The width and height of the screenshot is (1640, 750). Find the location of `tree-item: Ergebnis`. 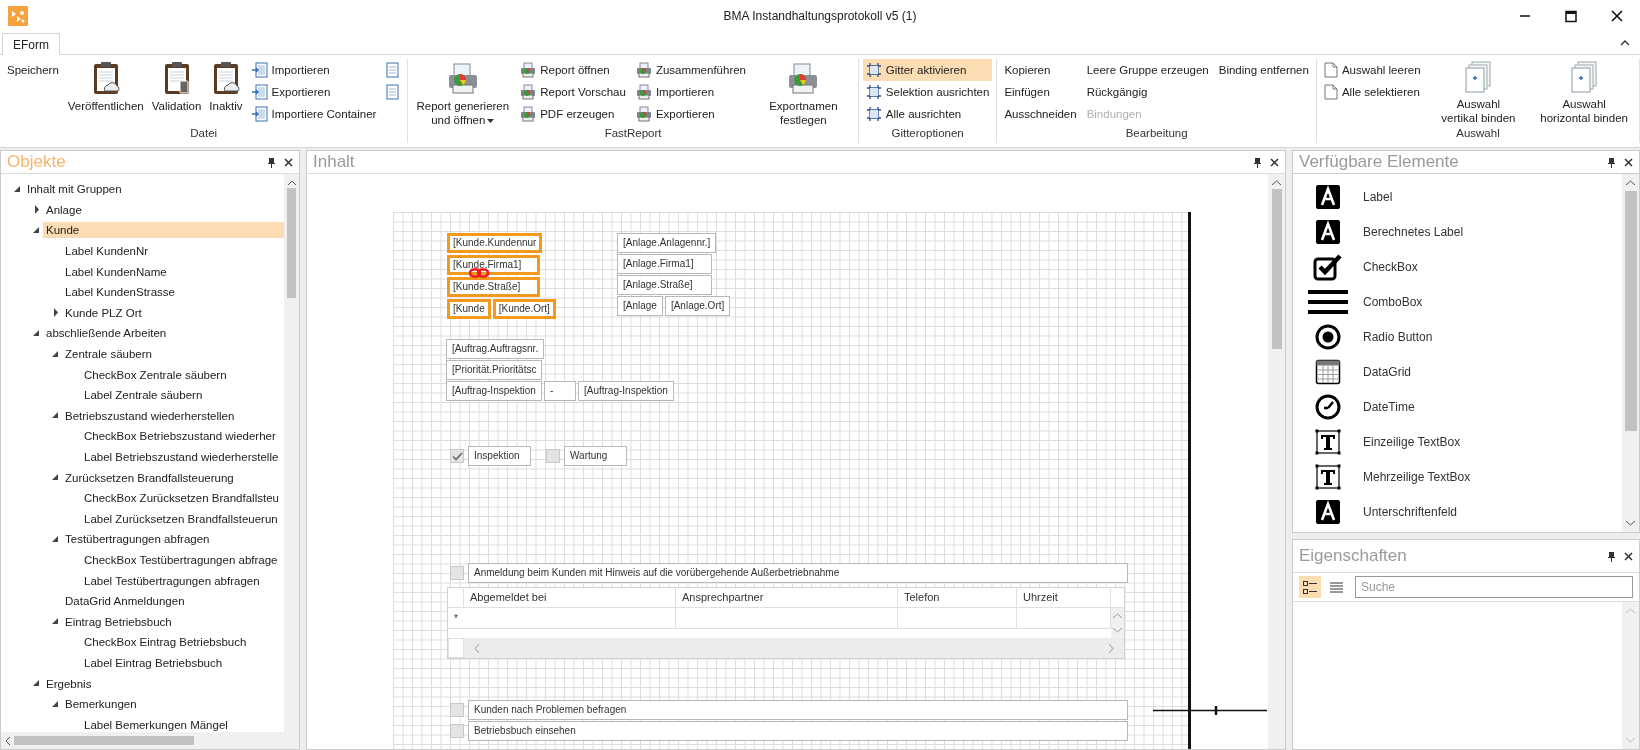

tree-item: Ergebnis is located at coordinates (163, 683).